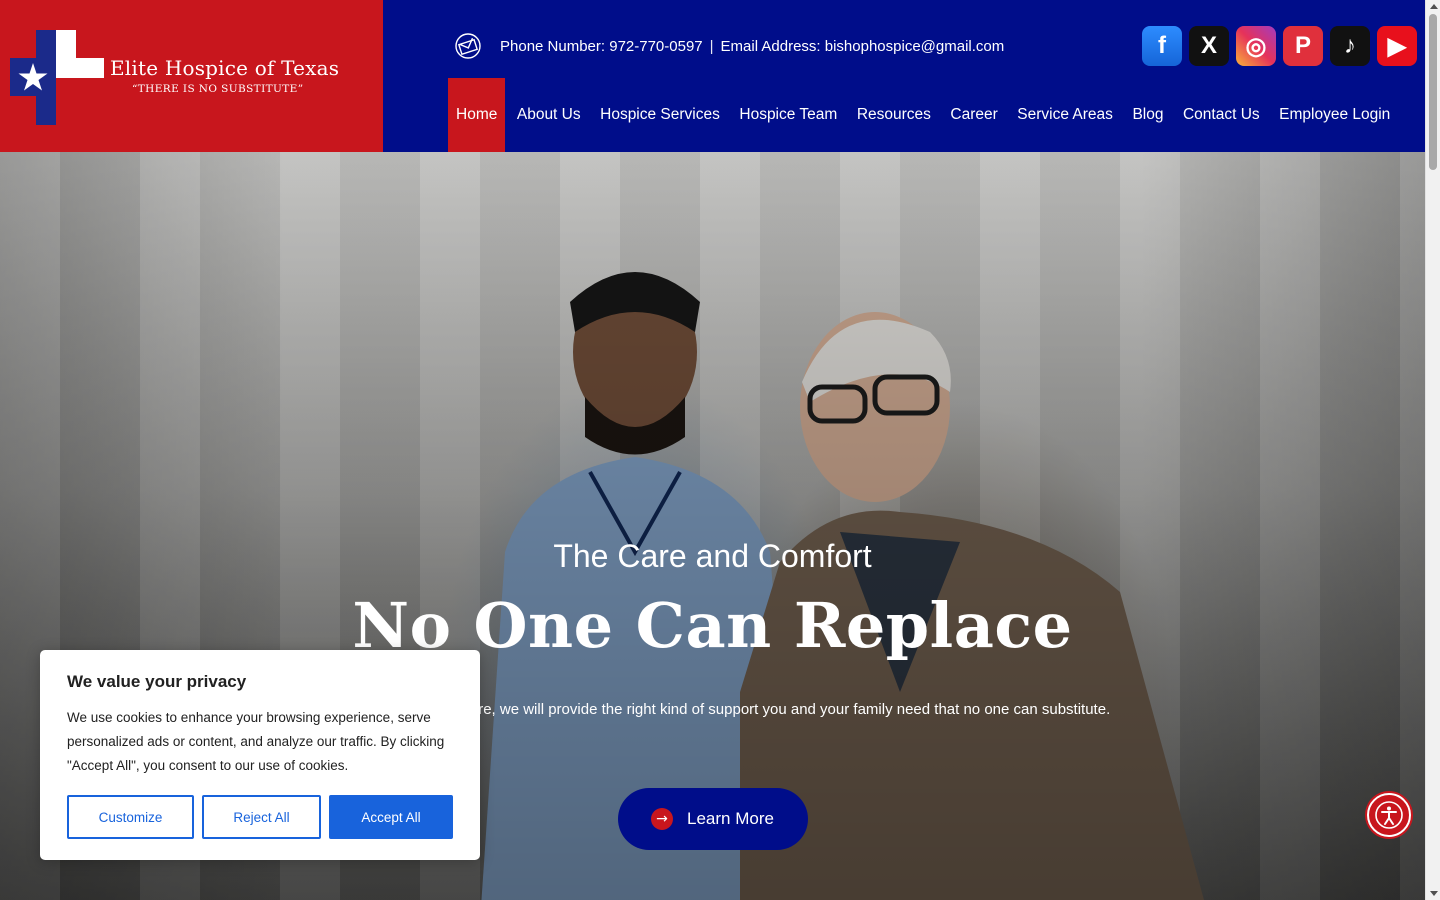  What do you see at coordinates (130, 817) in the screenshot?
I see `customize-button: Customize` at bounding box center [130, 817].